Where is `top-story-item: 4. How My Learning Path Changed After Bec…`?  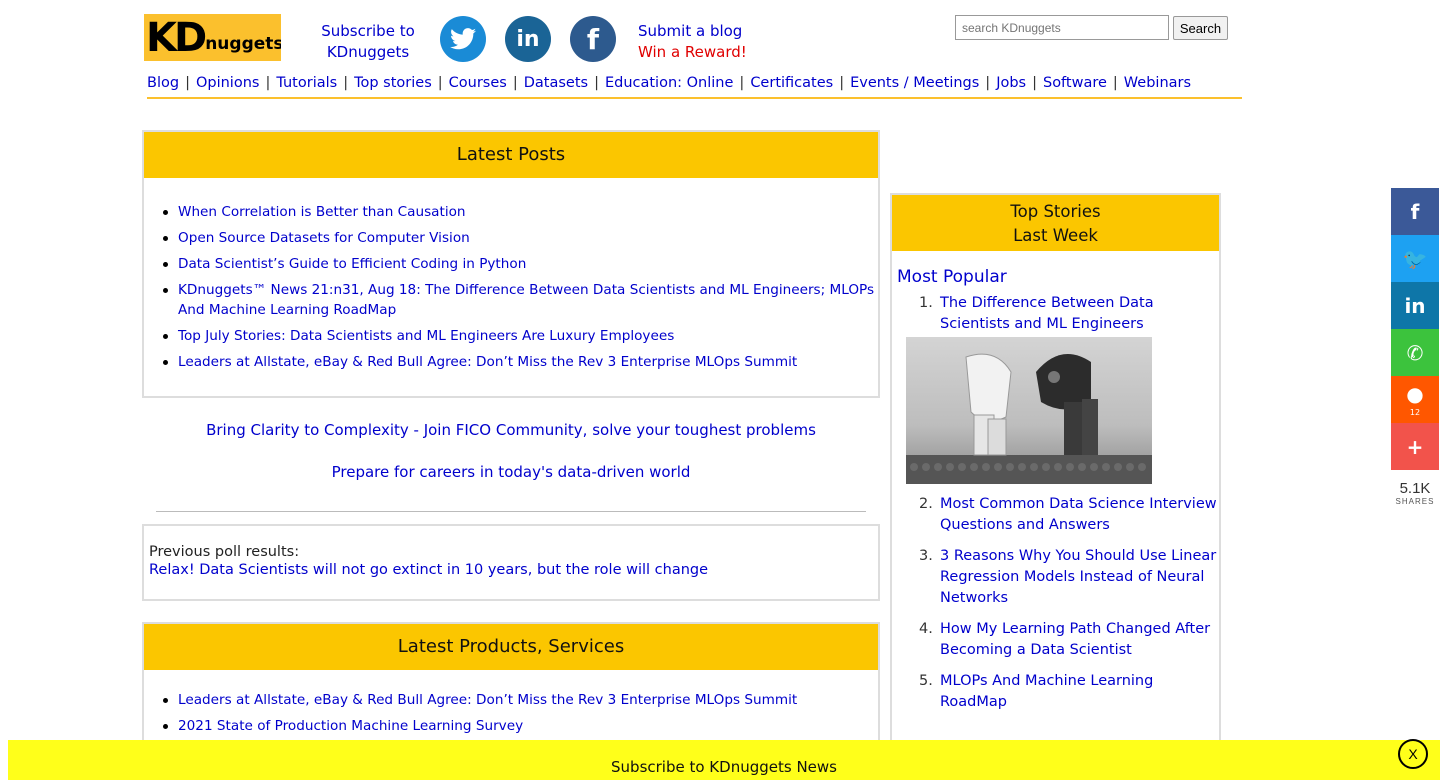
top-story-item: 4. How My Learning Path Changed After Bec… is located at coordinates (1055, 640).